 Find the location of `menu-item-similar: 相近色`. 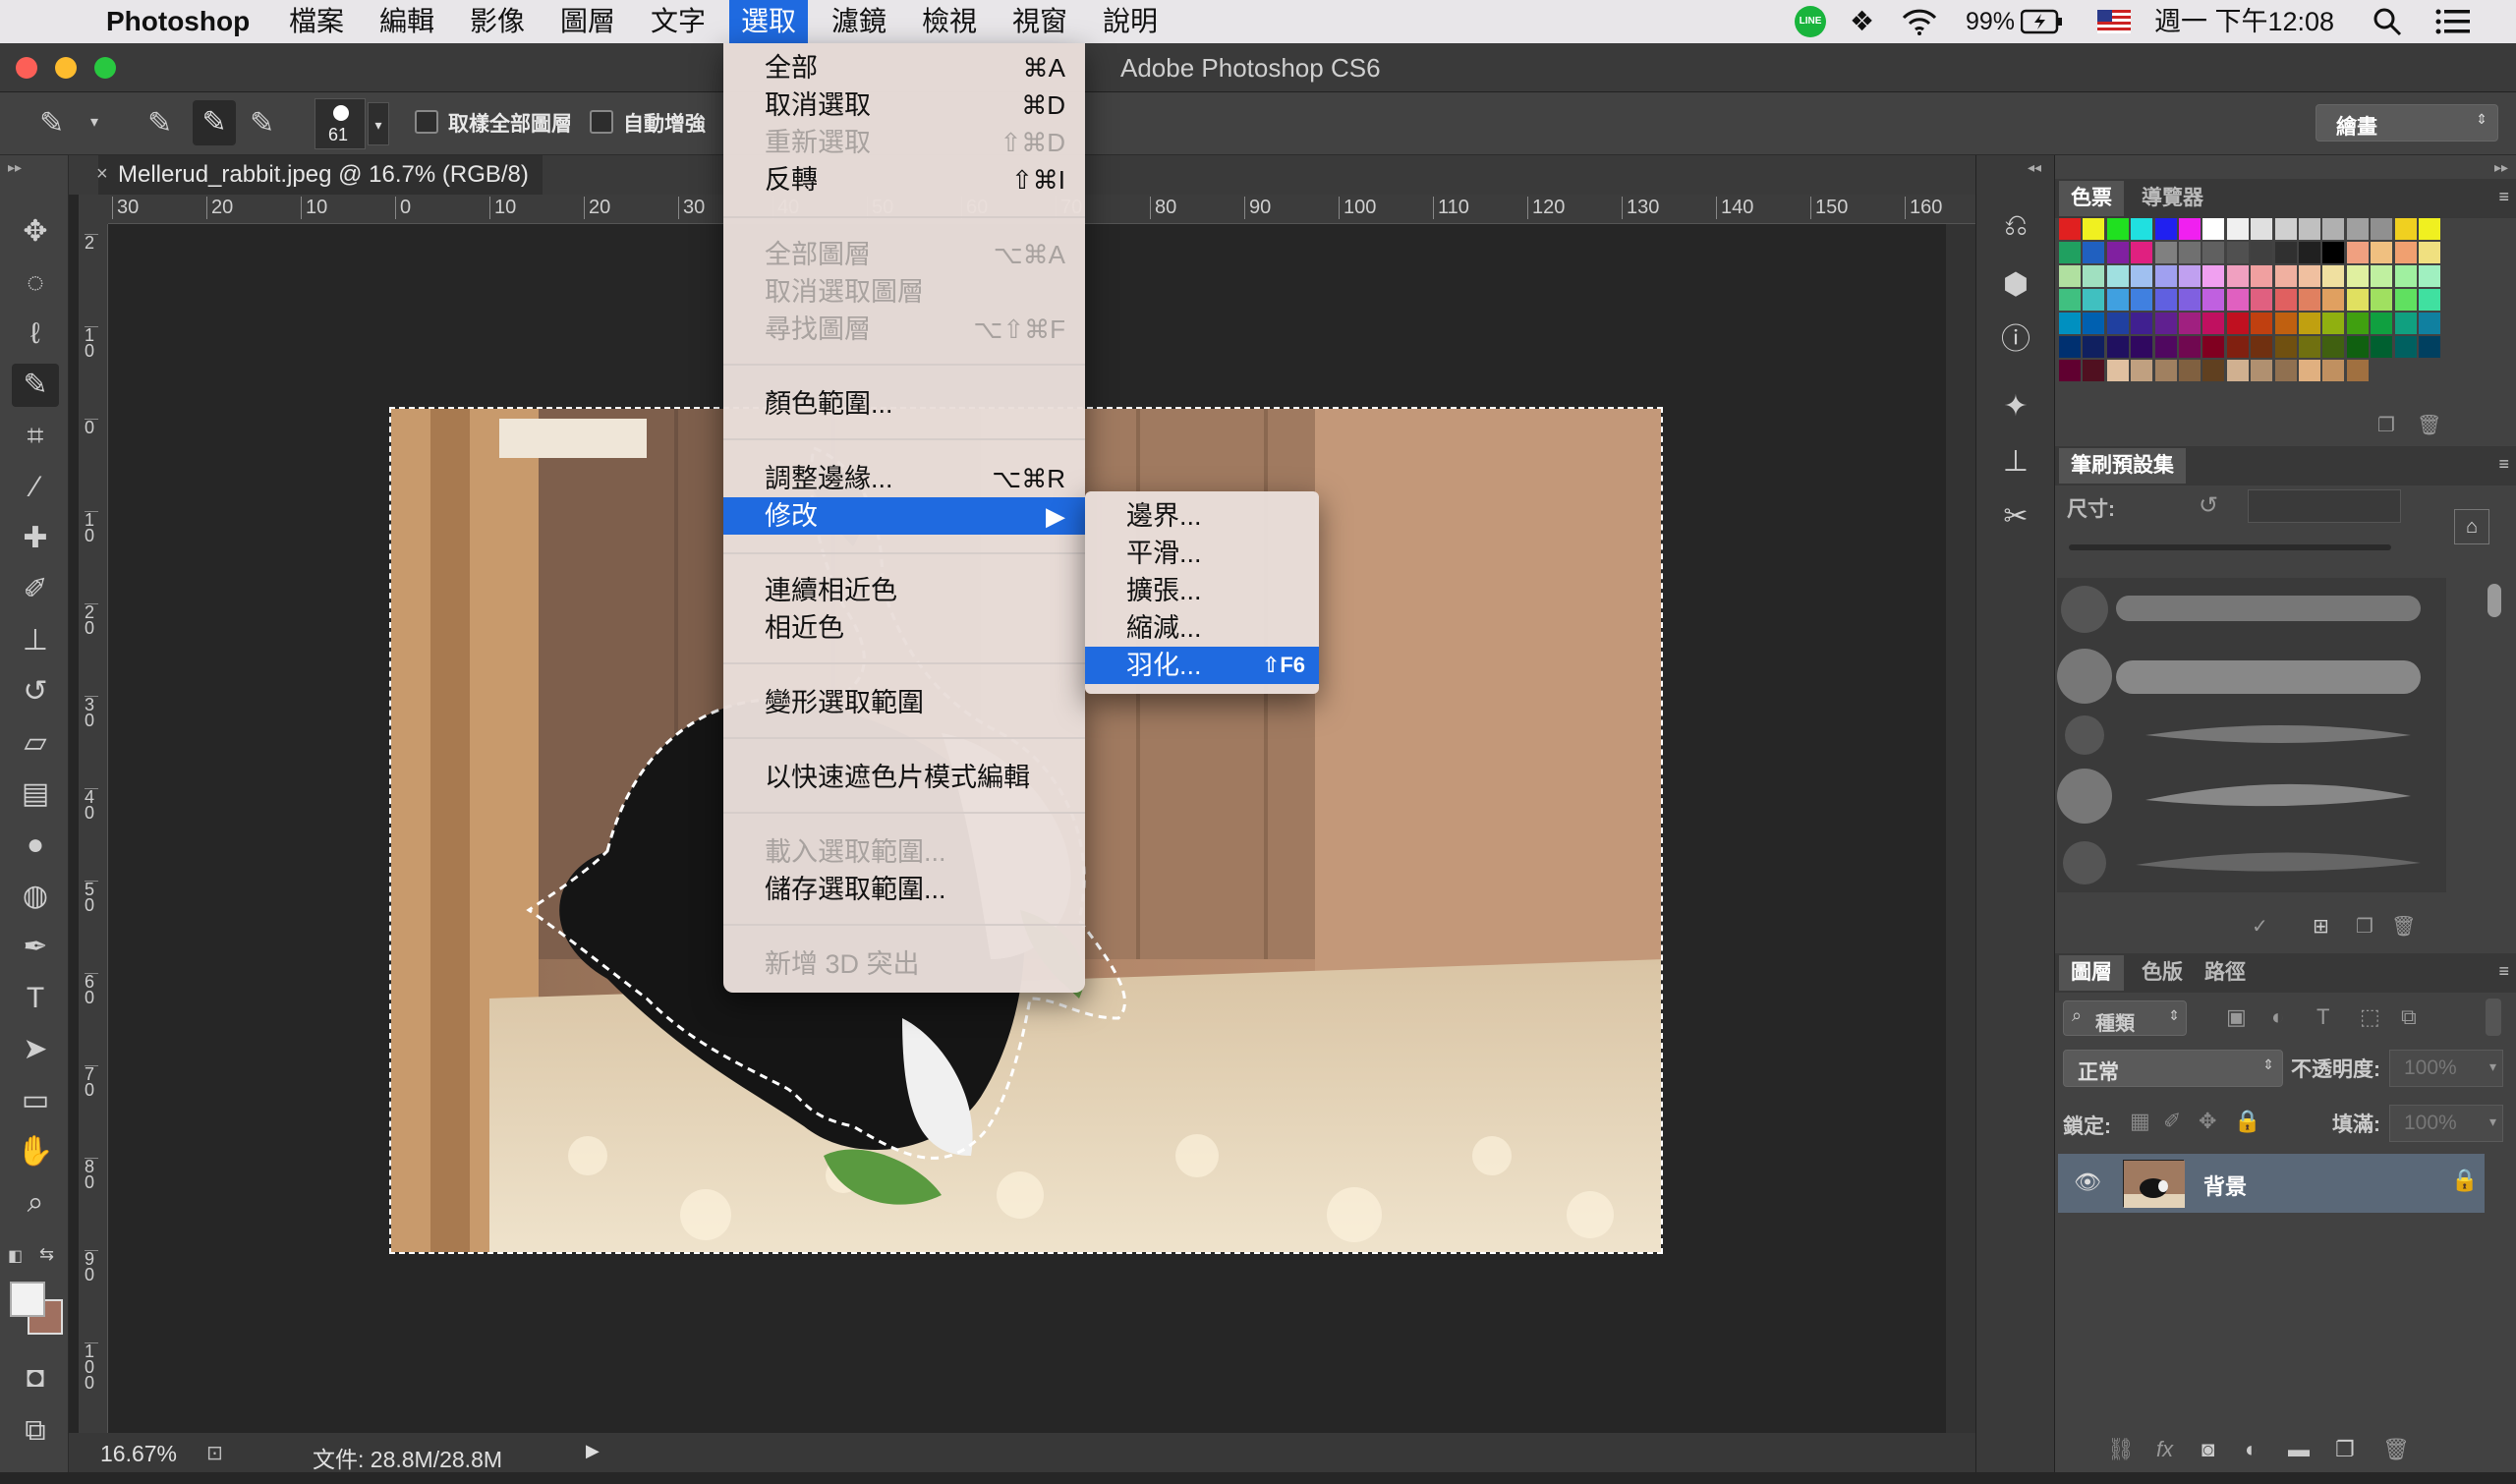

menu-item-similar: 相近色 is located at coordinates (904, 628).